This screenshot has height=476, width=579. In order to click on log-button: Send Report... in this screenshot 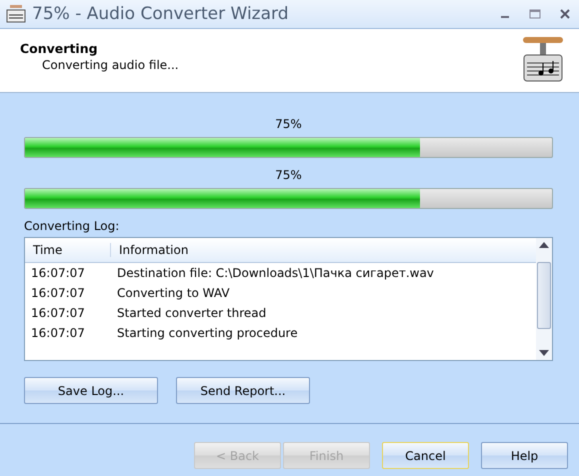, I will do `click(243, 390)`.